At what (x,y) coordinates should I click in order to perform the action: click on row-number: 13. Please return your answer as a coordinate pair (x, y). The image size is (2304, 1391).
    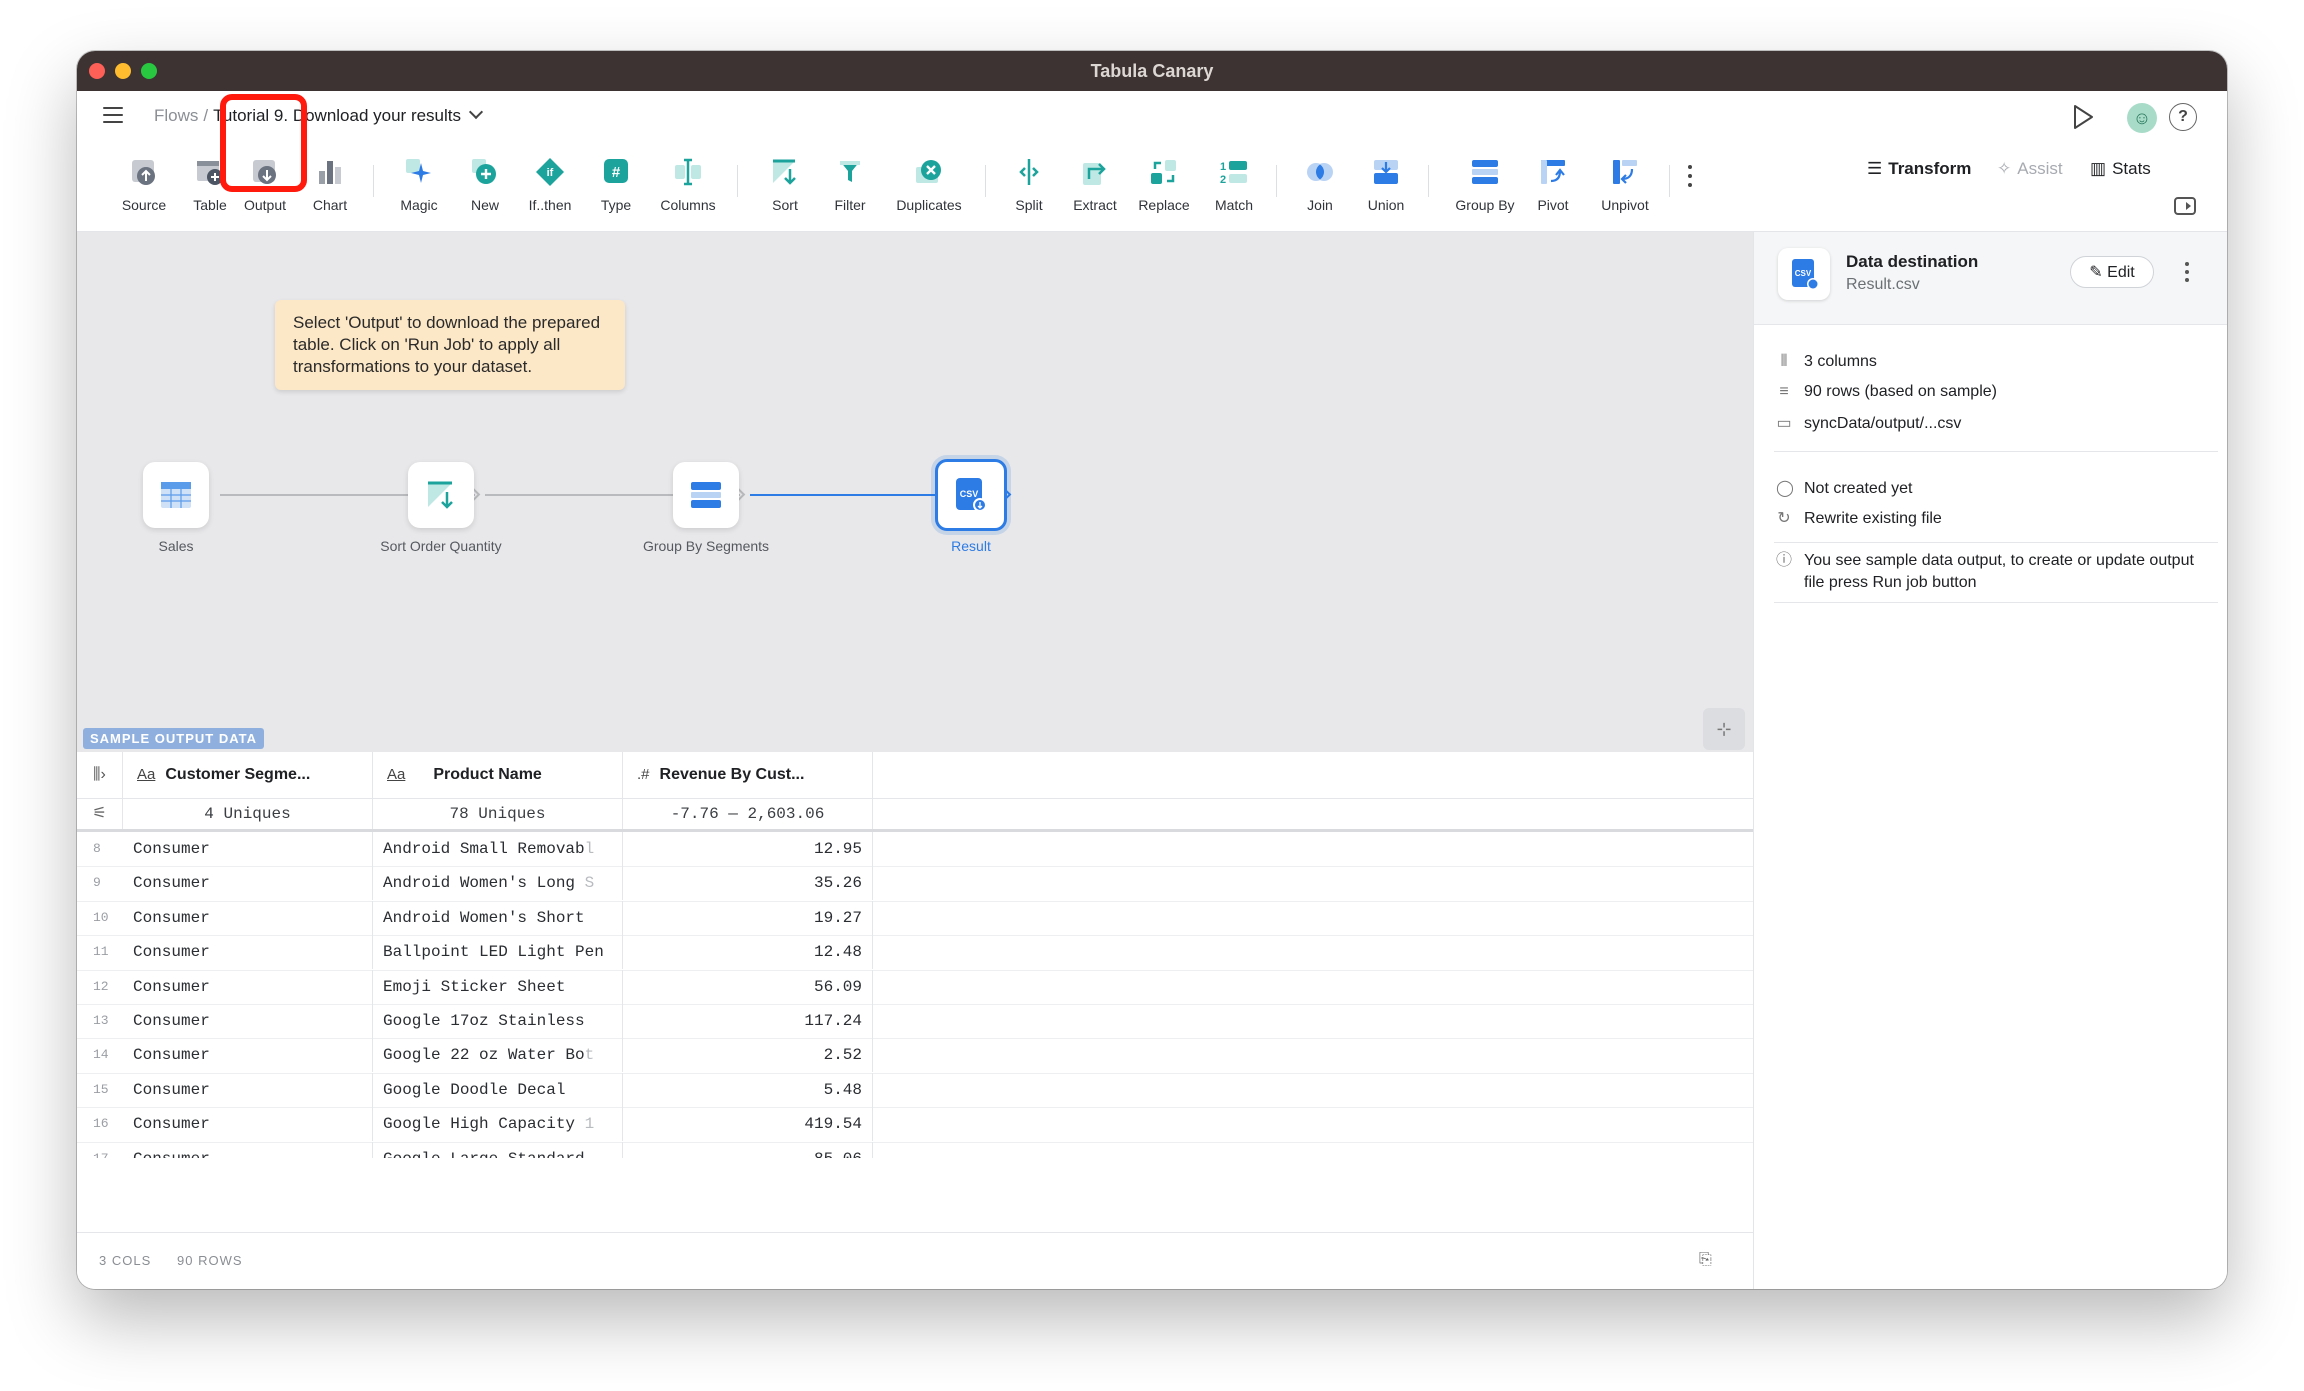
    Looking at the image, I should click on (101, 1020).